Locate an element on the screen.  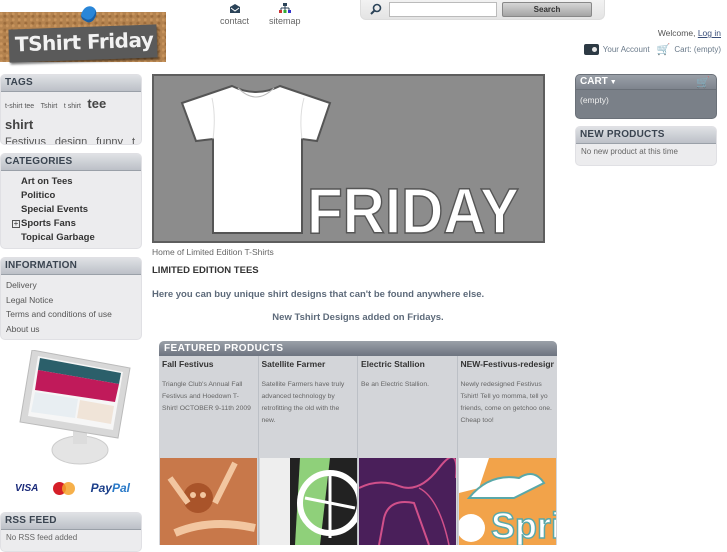
info-link-about: About us is located at coordinates (71, 329).